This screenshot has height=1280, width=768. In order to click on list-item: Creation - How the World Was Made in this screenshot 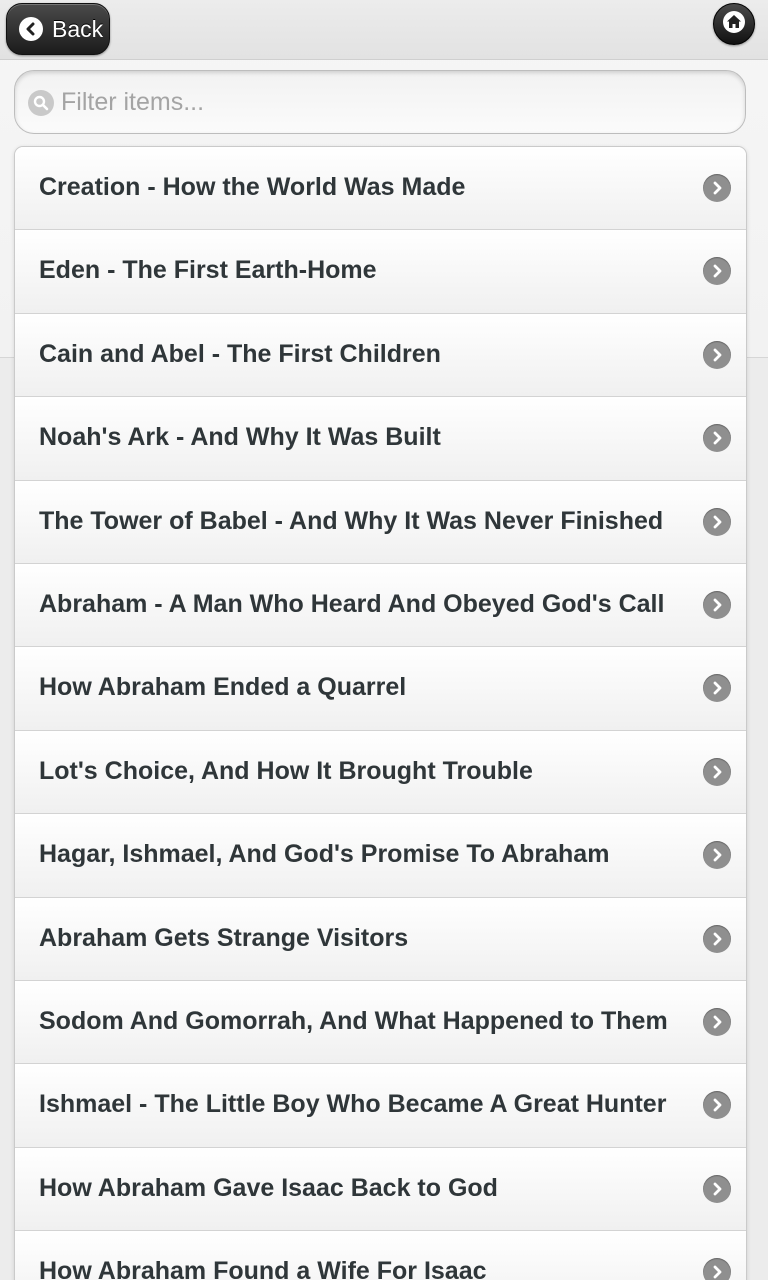, I will do `click(380, 189)`.